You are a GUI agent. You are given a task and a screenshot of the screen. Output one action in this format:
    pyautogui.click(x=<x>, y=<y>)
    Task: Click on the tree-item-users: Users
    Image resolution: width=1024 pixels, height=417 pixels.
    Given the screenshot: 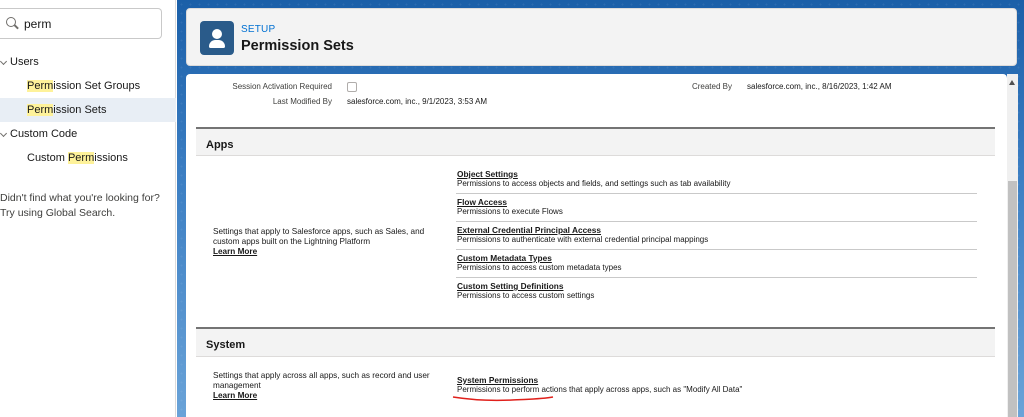 What is the action you would take?
    pyautogui.click(x=88, y=62)
    